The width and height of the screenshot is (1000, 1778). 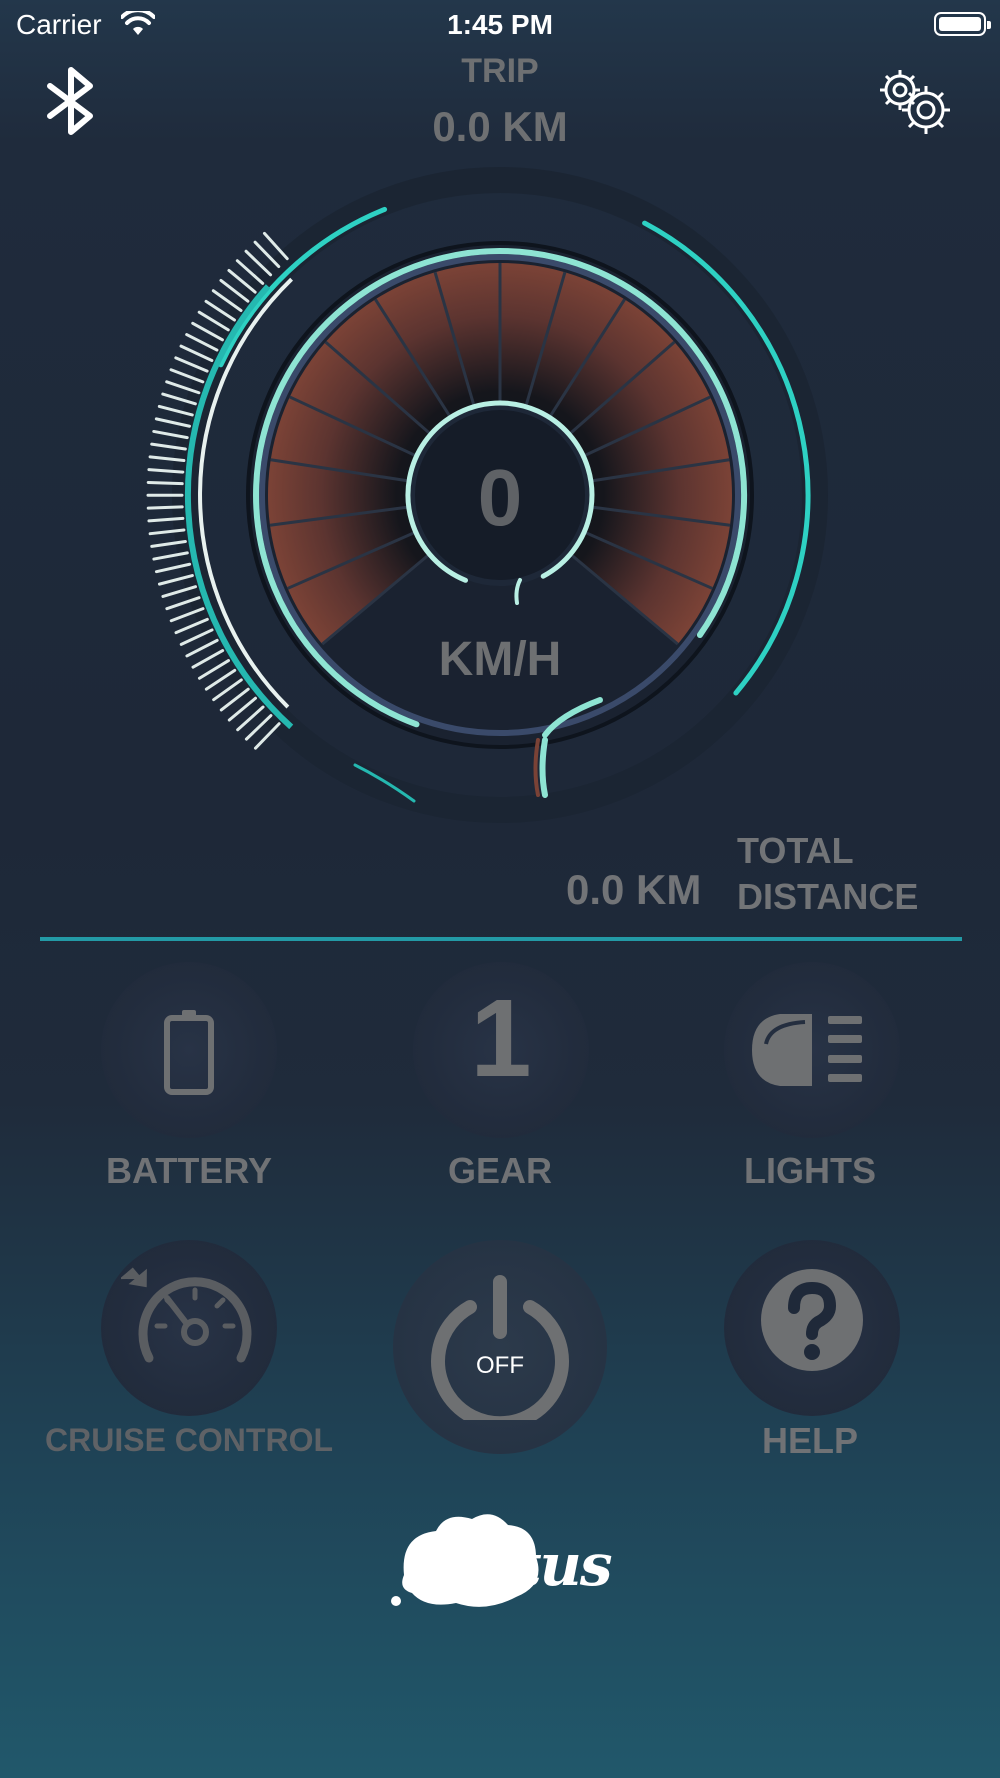 I want to click on battery-button, so click(x=189, y=1050).